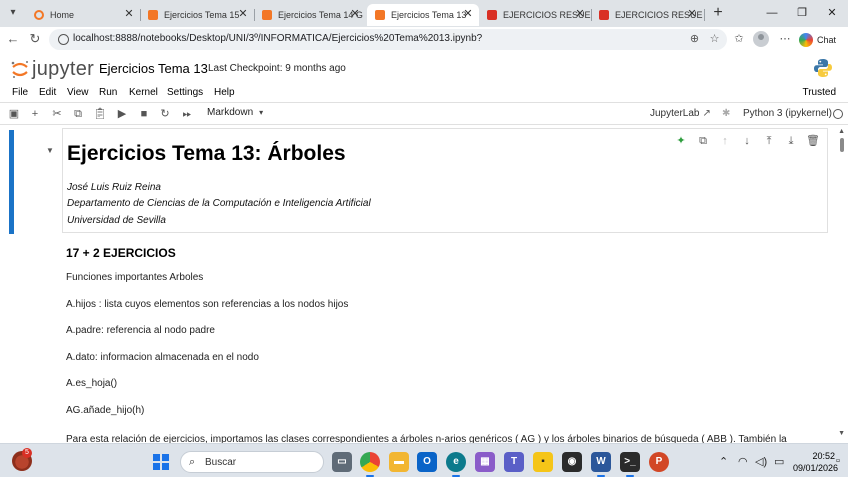 The image size is (848, 477). What do you see at coordinates (456, 464) in the screenshot?
I see `edge-icon: e` at bounding box center [456, 464].